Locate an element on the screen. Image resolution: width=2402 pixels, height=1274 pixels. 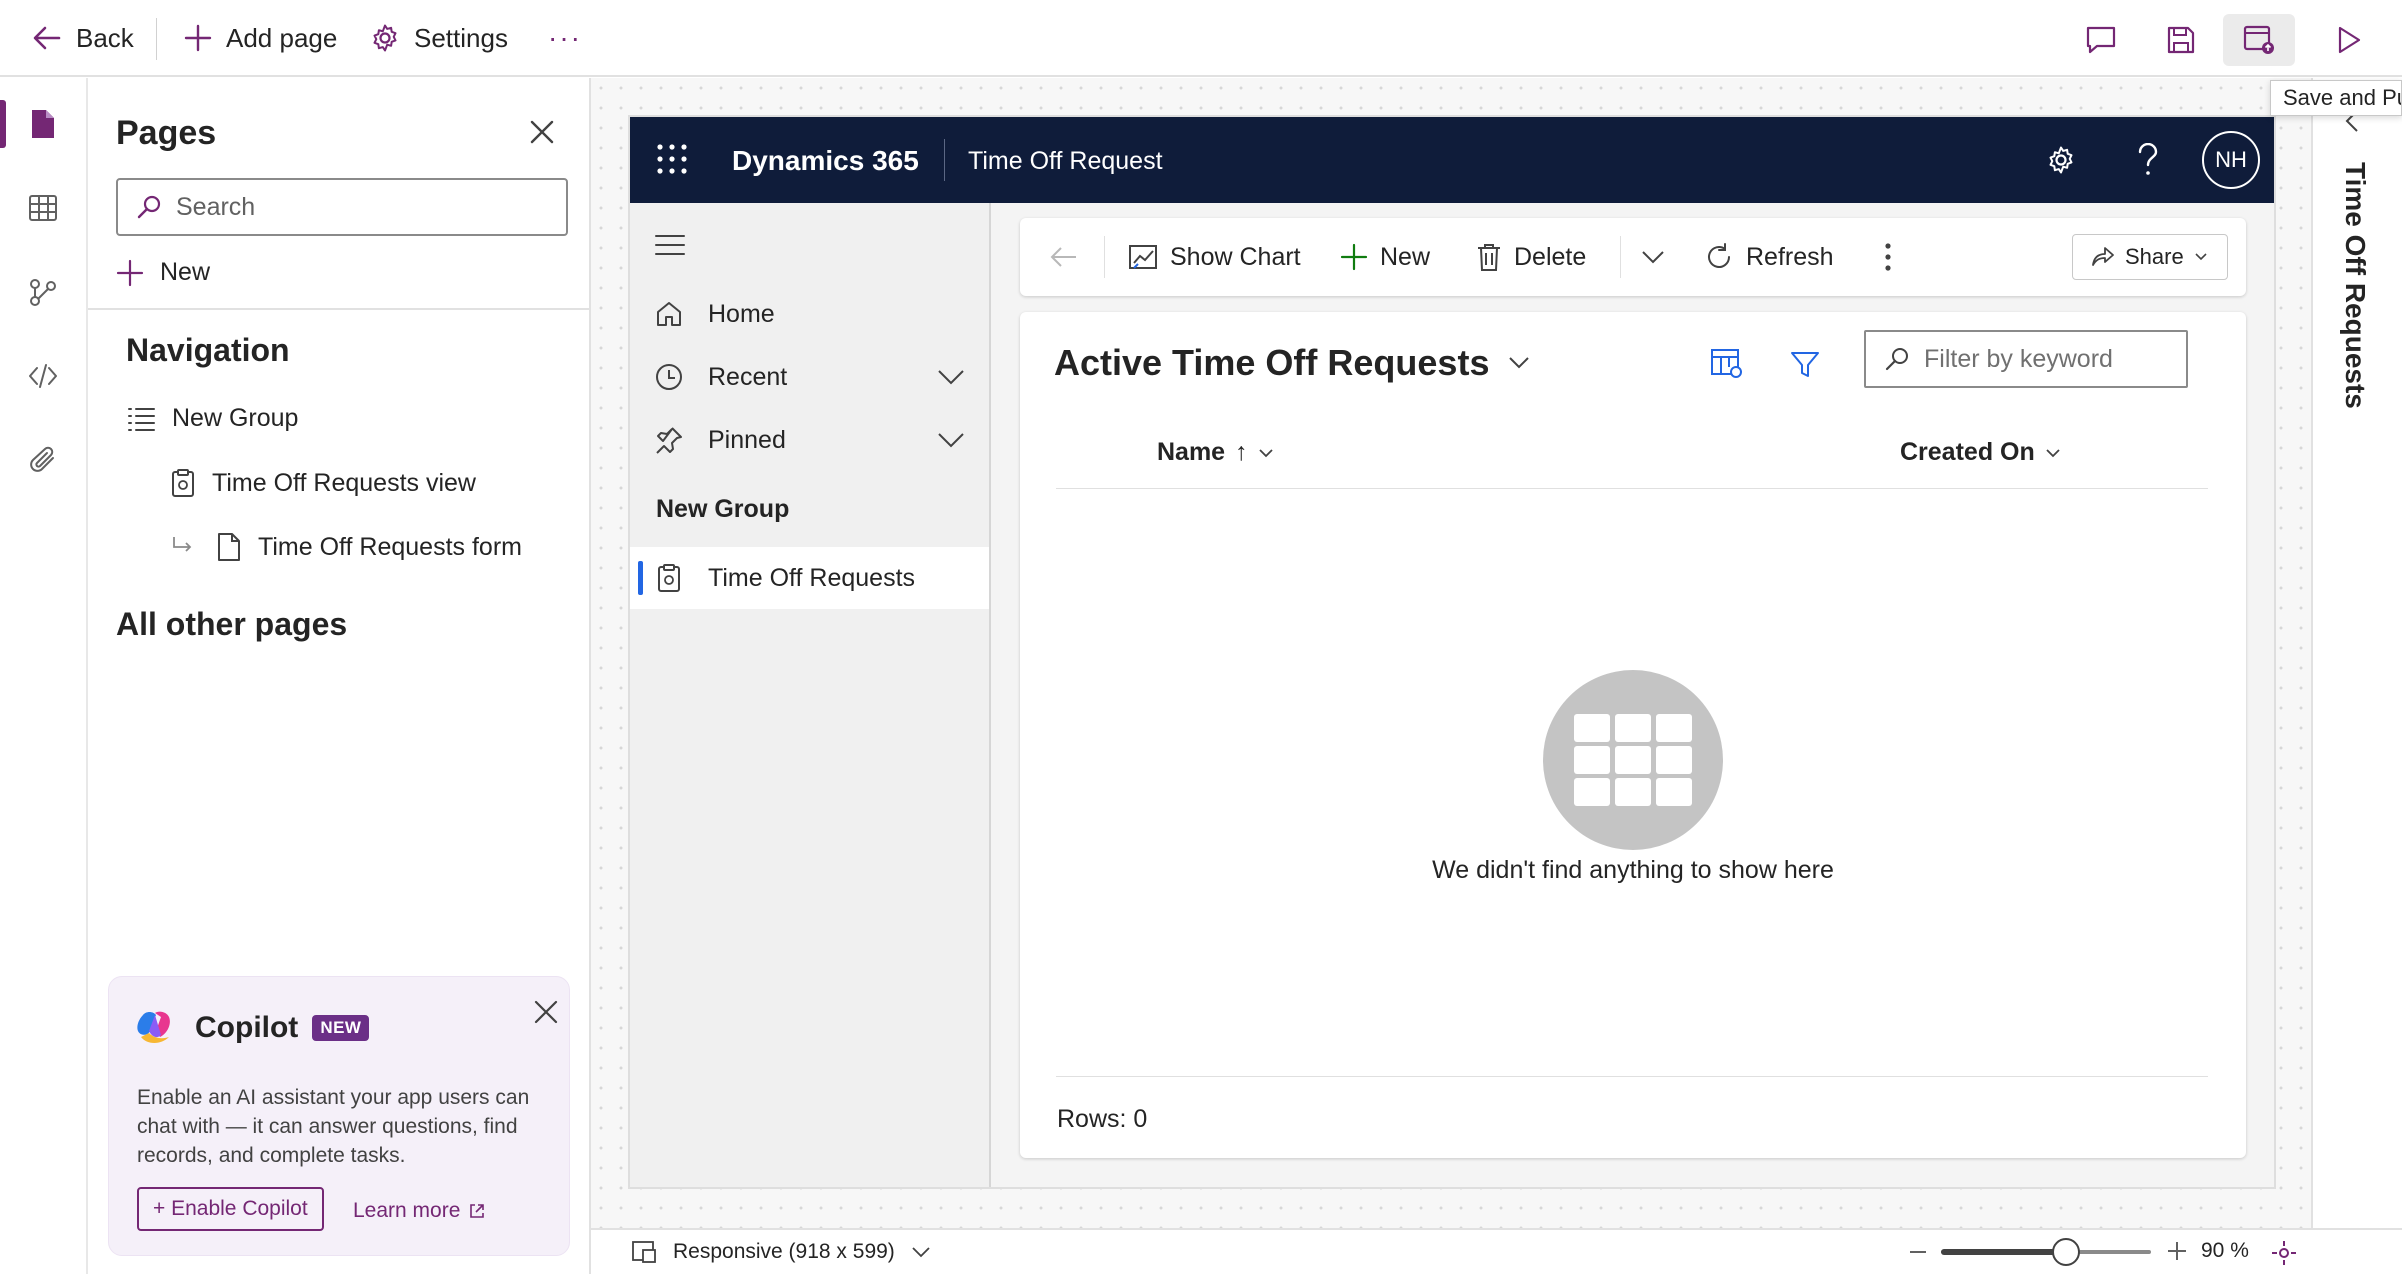
pages-search-input: Search is located at coordinates (342, 207).